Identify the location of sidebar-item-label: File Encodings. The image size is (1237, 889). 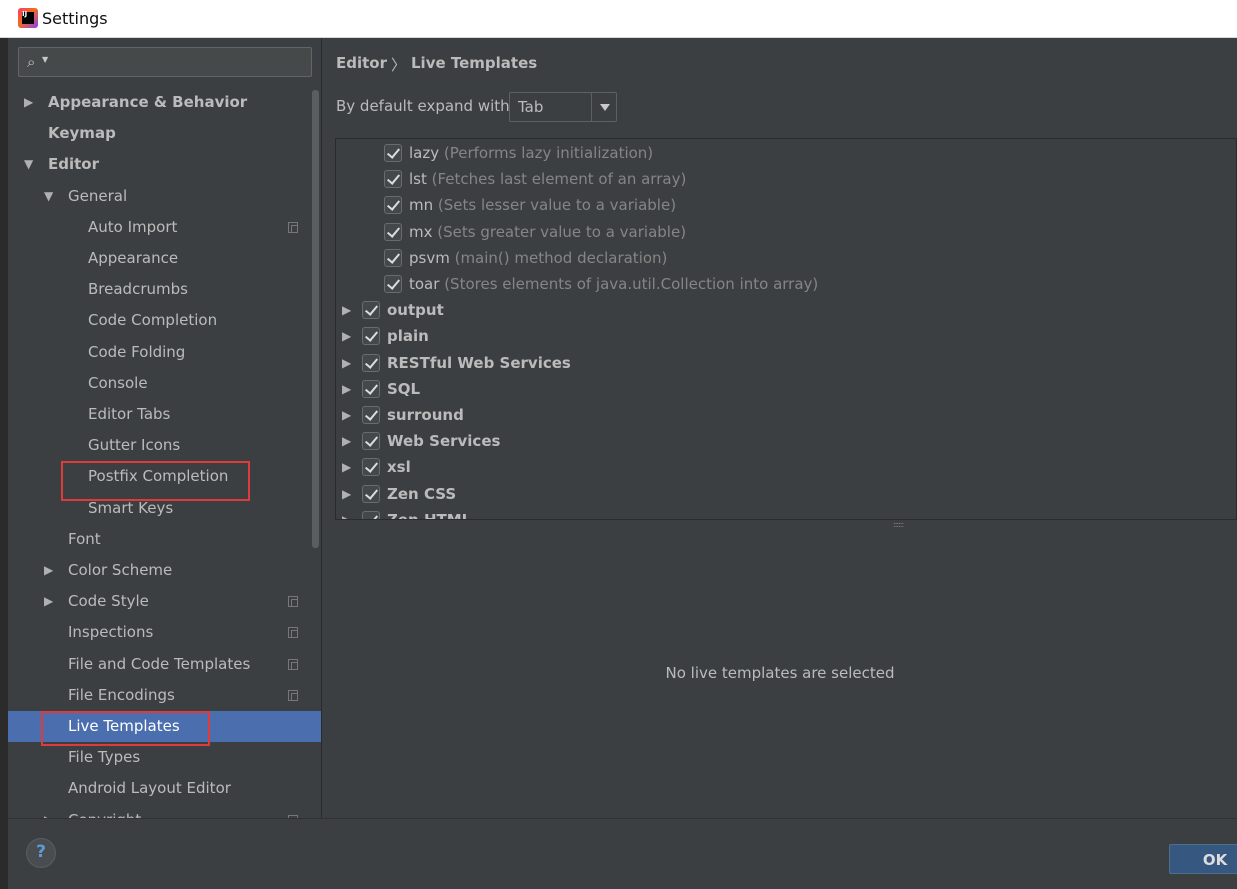
(121, 694).